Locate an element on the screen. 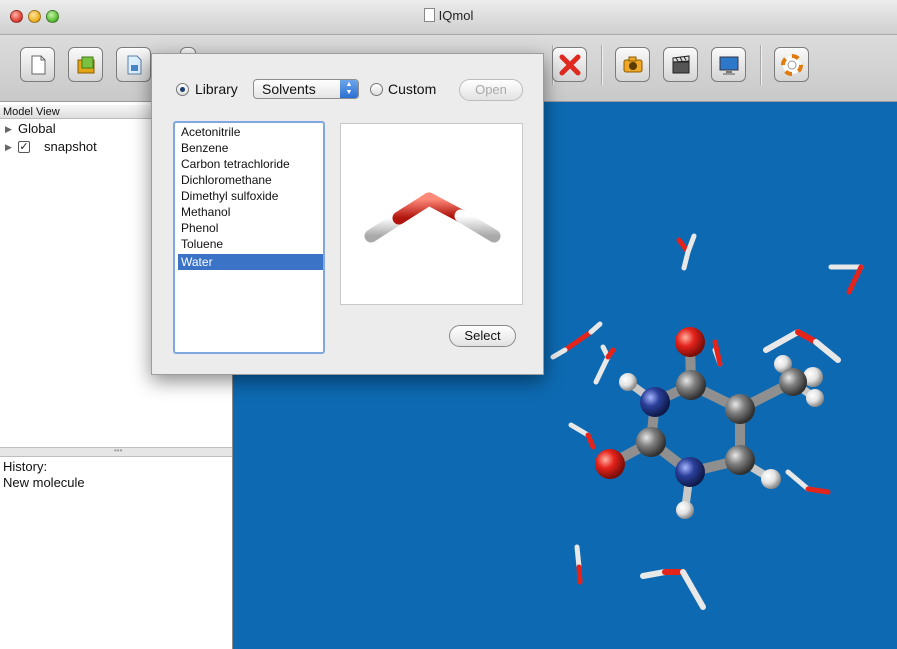  movie-clapper-icon is located at coordinates (681, 64).